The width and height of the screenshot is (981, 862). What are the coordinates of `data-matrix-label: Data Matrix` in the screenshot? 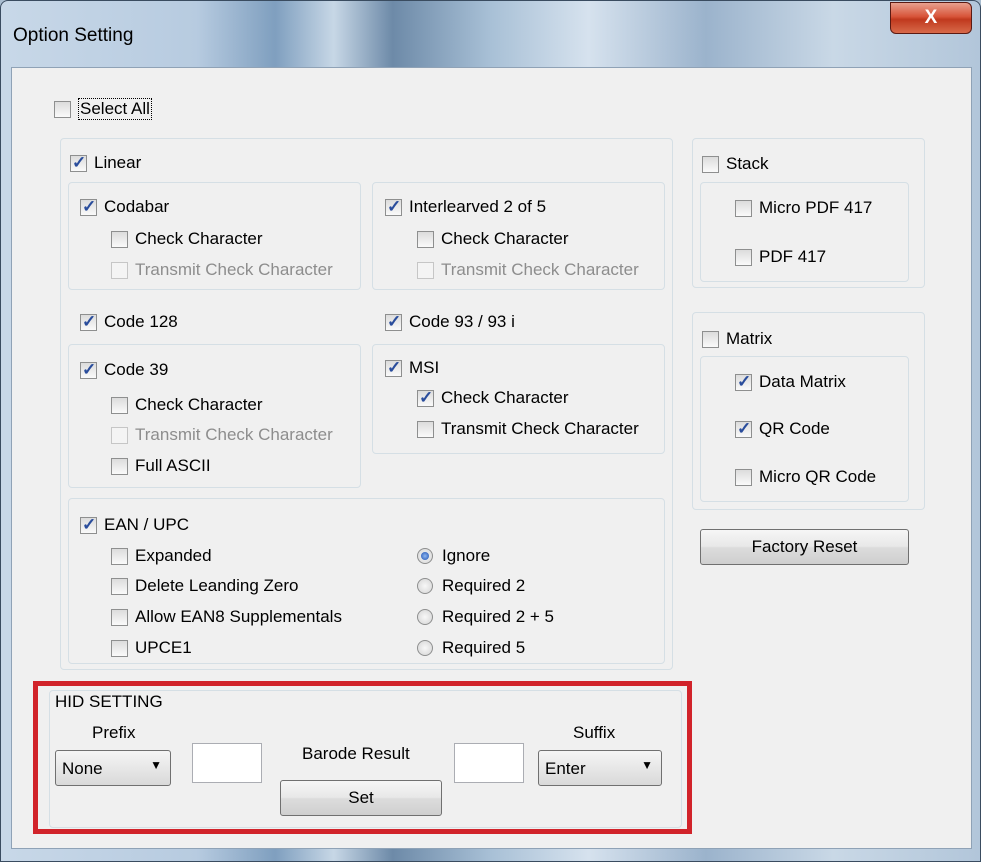 It's located at (802, 381).